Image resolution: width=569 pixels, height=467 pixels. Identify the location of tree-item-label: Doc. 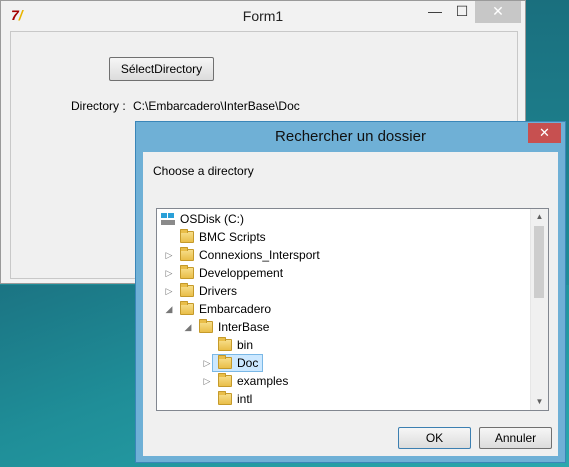
(248, 363).